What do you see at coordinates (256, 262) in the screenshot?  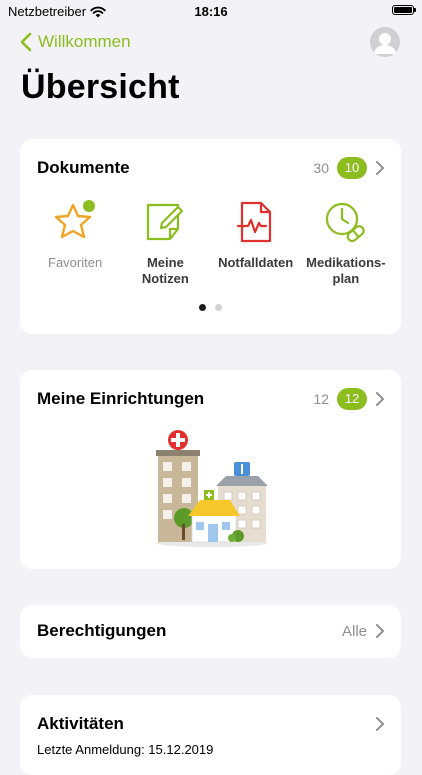 I see `emergency-data-label: Notfalldaten` at bounding box center [256, 262].